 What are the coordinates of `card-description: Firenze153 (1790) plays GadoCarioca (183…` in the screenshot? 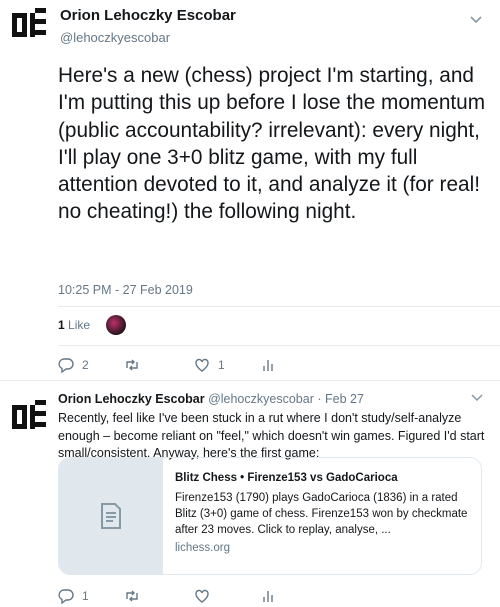 It's located at (321, 514).